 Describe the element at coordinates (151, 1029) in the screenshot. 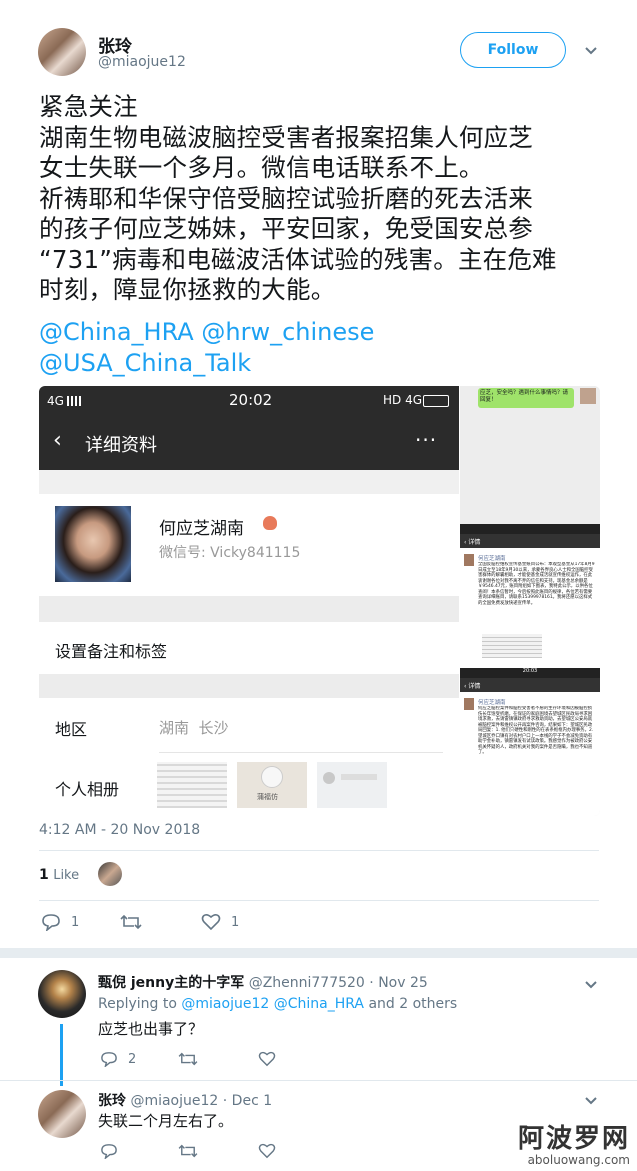

I see `reply-text: 应芝也出事了？` at that location.